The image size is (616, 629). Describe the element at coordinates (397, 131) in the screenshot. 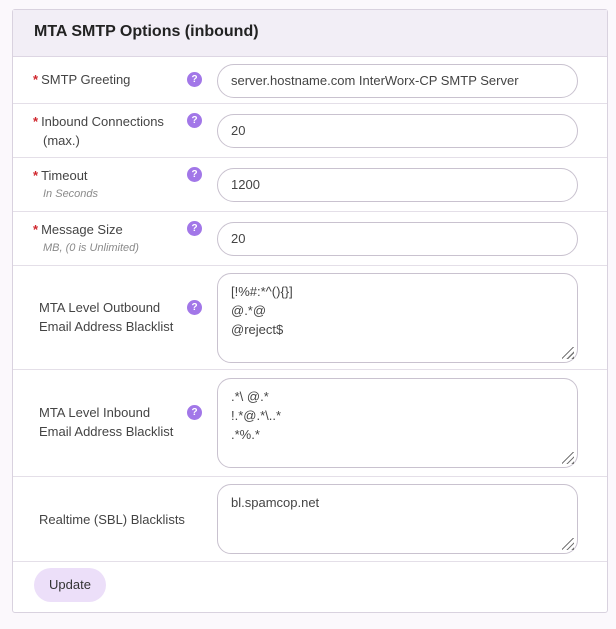

I see `inbound-connections-input: 20` at that location.